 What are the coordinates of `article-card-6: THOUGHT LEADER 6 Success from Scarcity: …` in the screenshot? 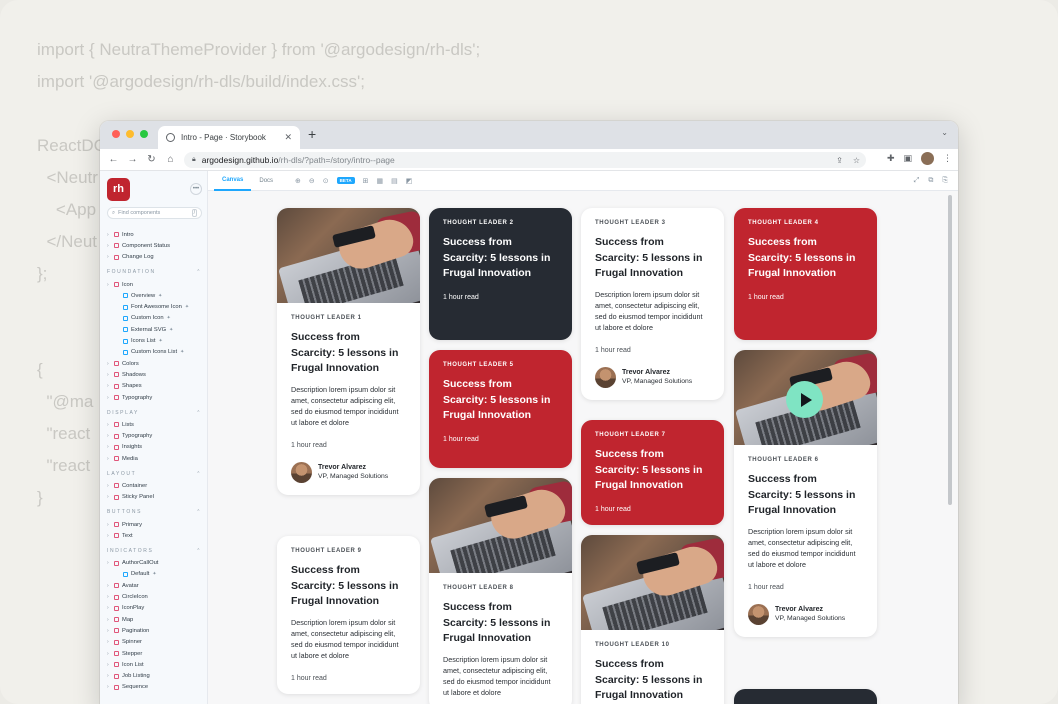 It's located at (805, 493).